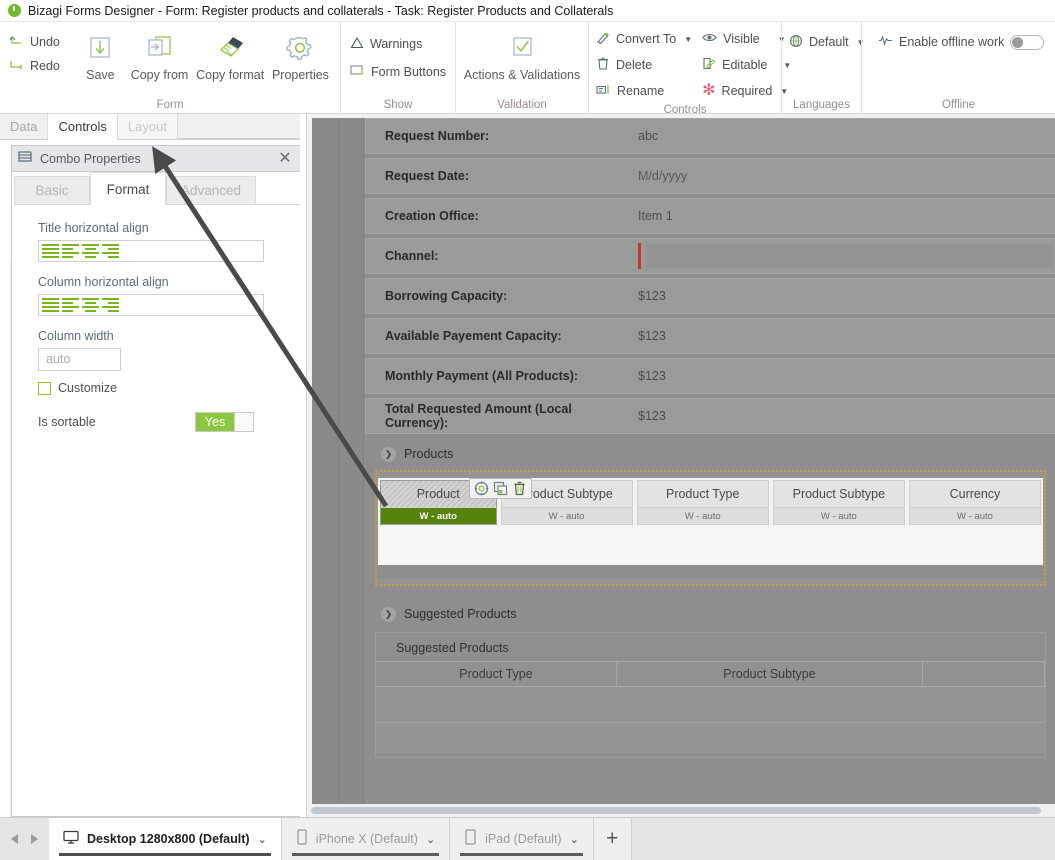  I want to click on form-buttons-button: Form Buttons, so click(399, 72).